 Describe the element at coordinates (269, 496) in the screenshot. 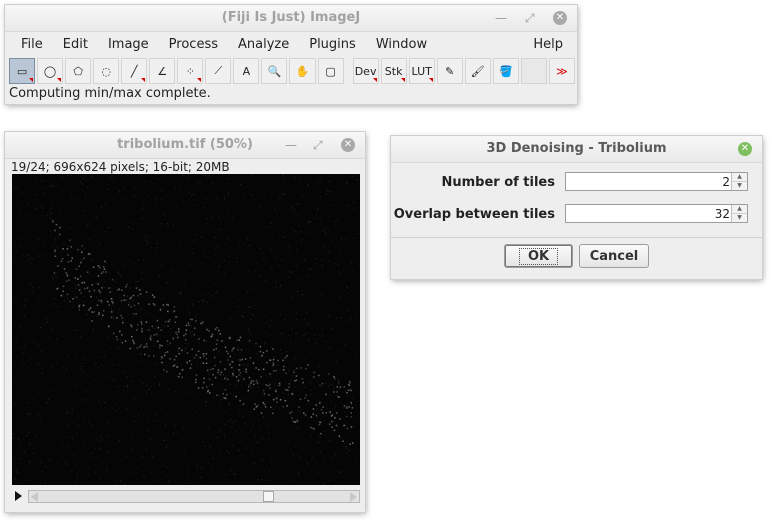

I see `scroll-thumb` at that location.